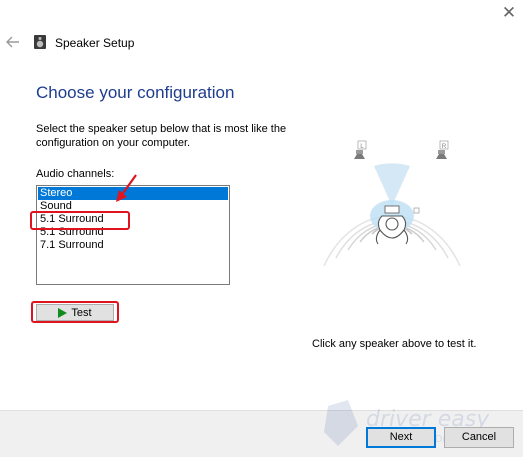 This screenshot has height=457, width=523. What do you see at coordinates (75, 174) in the screenshot?
I see `audio-channels-label: Audio channels:` at bounding box center [75, 174].